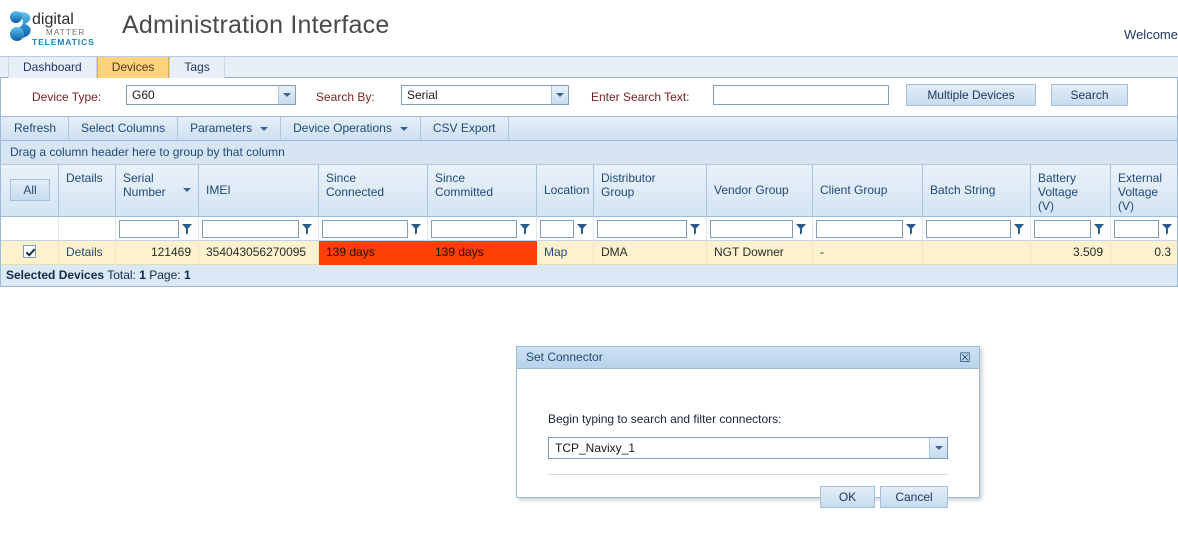  I want to click on status-total-label: Total:, so click(121, 275).